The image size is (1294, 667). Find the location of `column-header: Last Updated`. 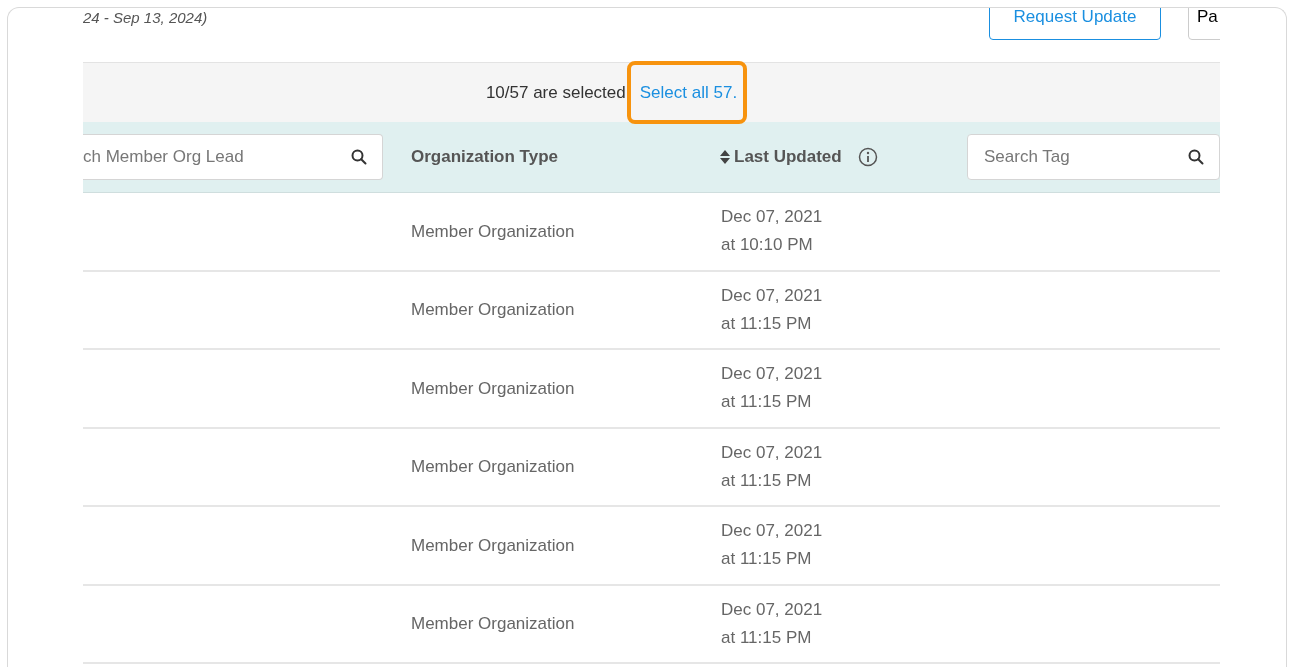

column-header: Last Updated is located at coordinates (788, 157).